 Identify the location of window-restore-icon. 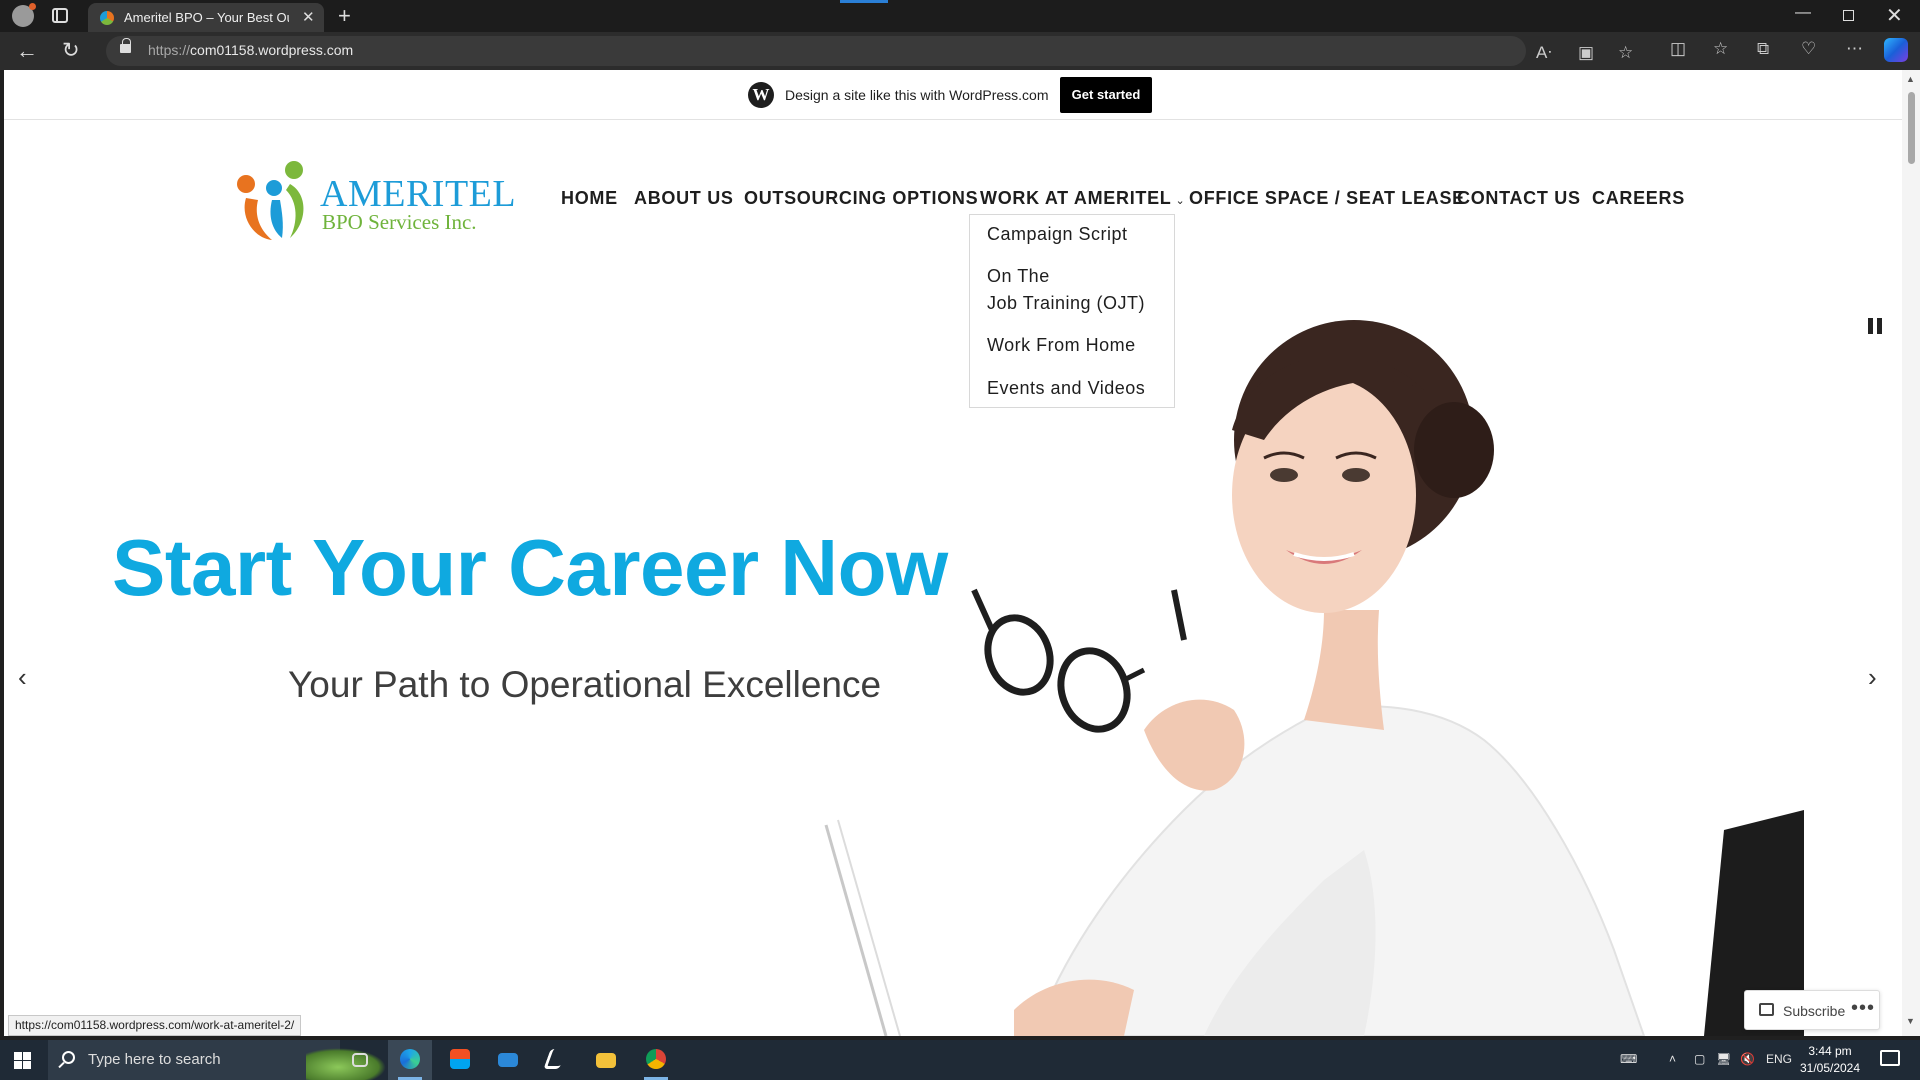
(1848, 15).